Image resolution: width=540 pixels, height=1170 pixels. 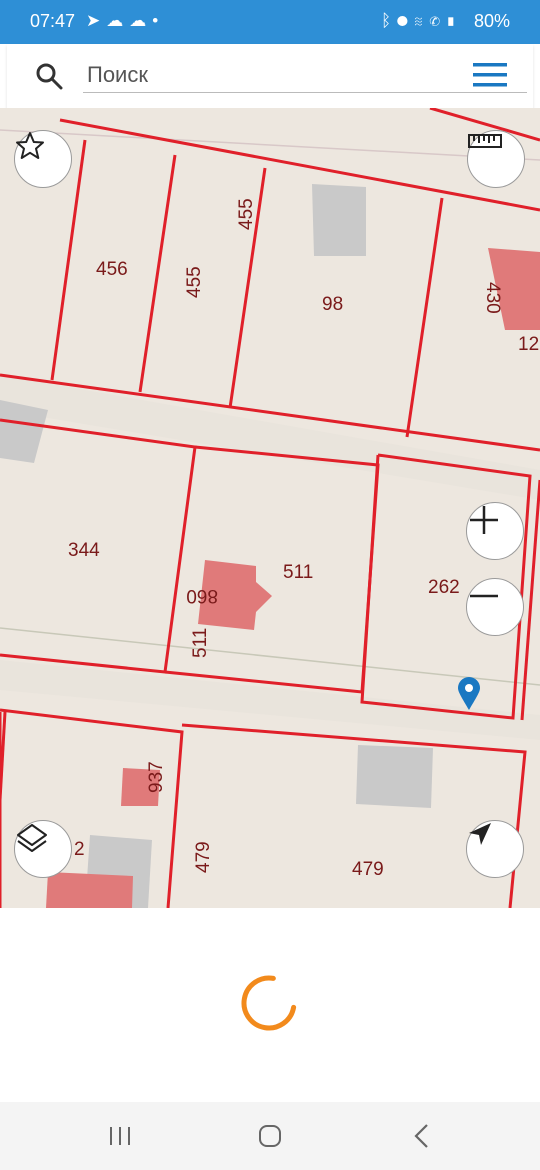 I want to click on location-icon: ⬤, so click(x=405, y=20).